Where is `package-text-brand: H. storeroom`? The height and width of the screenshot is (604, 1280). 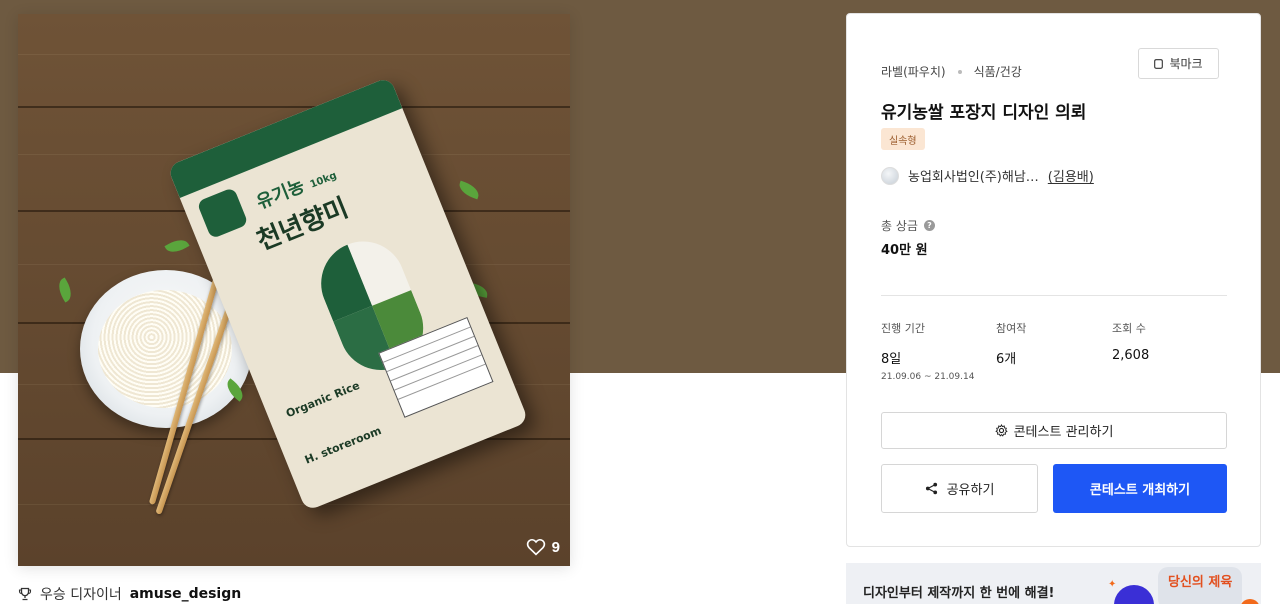
package-text-brand: H. storeroom is located at coordinates (343, 445).